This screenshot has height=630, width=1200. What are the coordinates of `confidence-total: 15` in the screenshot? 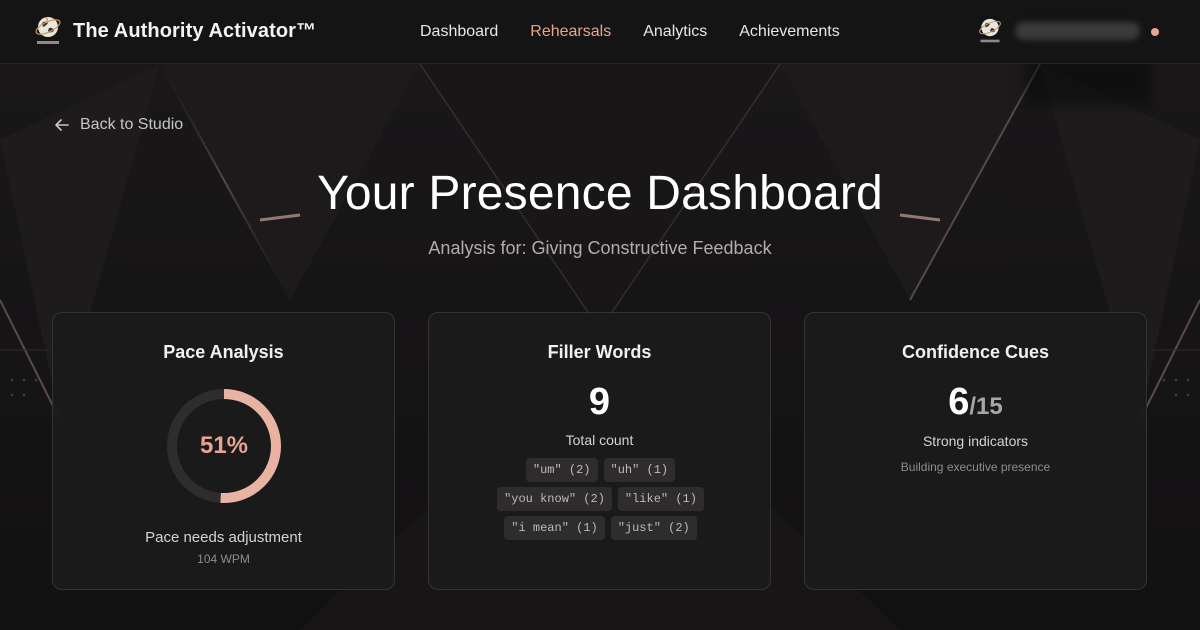 It's located at (989, 406).